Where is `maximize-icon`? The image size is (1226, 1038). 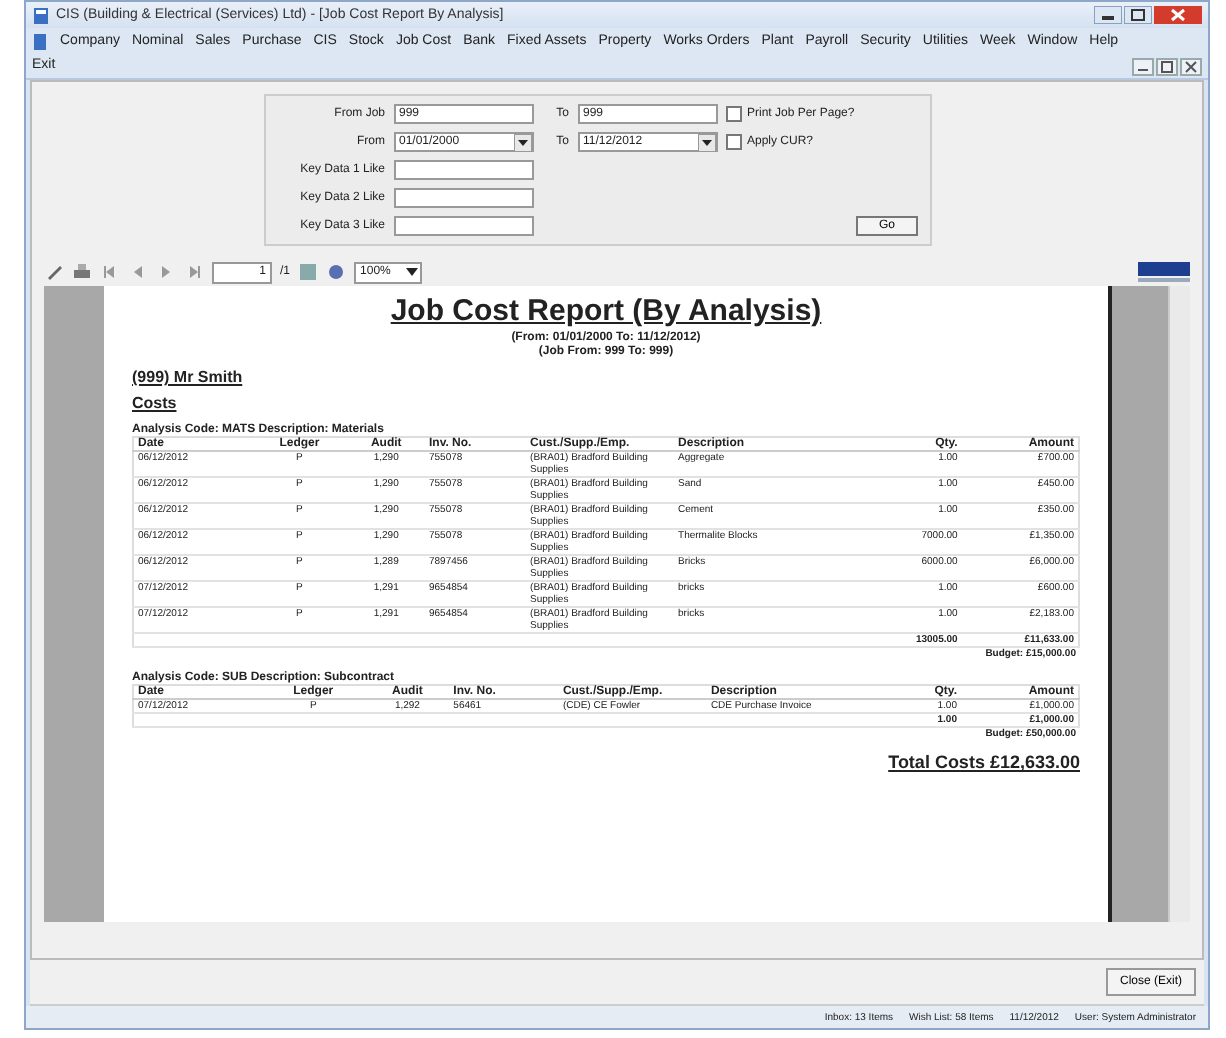 maximize-icon is located at coordinates (1138, 15).